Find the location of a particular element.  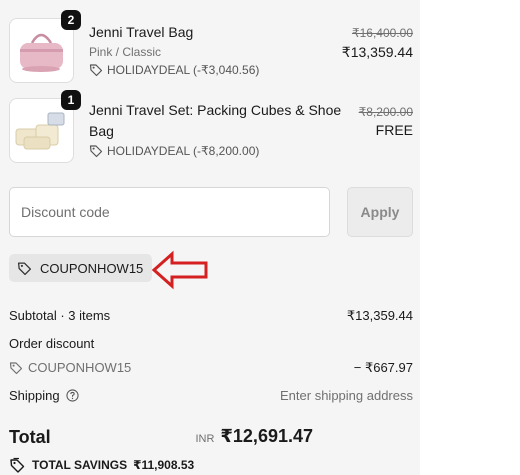

shipping-label: Shipping is located at coordinates (34, 395).